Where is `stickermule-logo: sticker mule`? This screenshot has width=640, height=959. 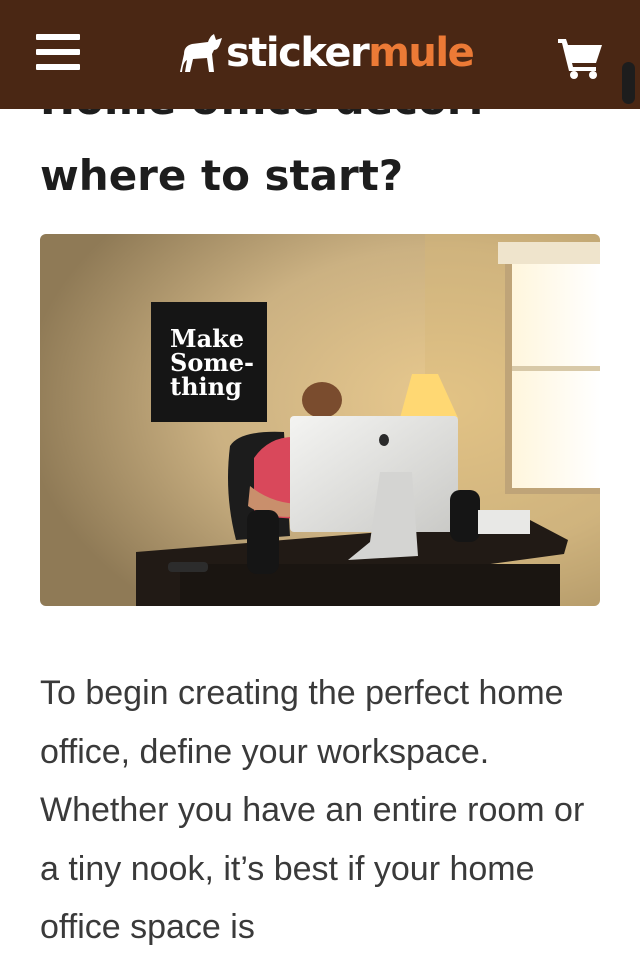
stickermule-logo: sticker mule is located at coordinates (326, 53).